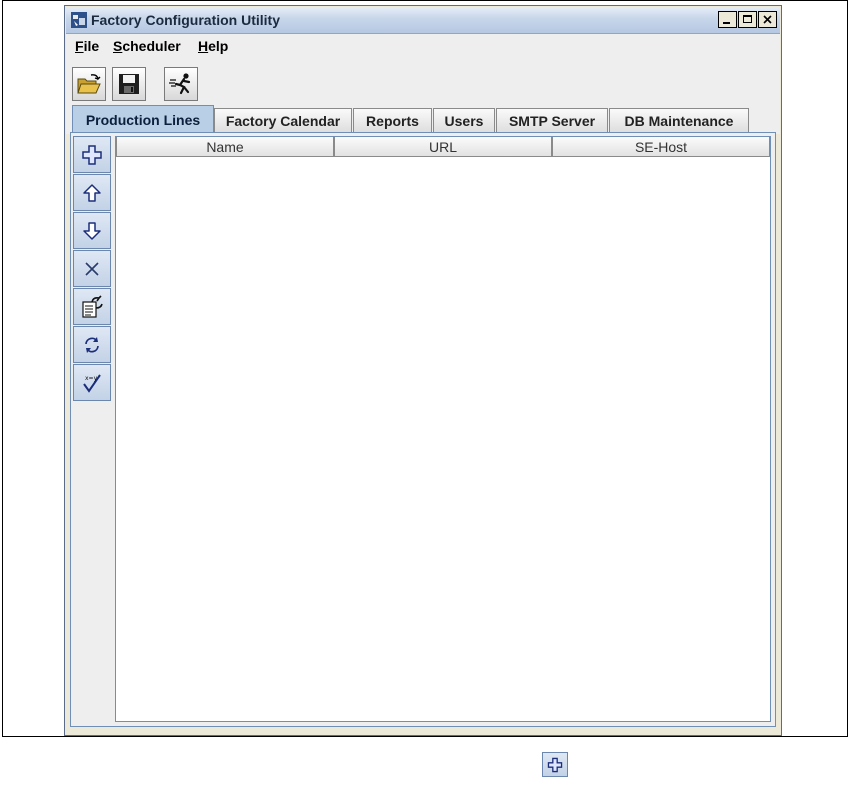 The width and height of the screenshot is (851, 803). What do you see at coordinates (147, 46) in the screenshot?
I see `menu-scheduler: Scheduler` at bounding box center [147, 46].